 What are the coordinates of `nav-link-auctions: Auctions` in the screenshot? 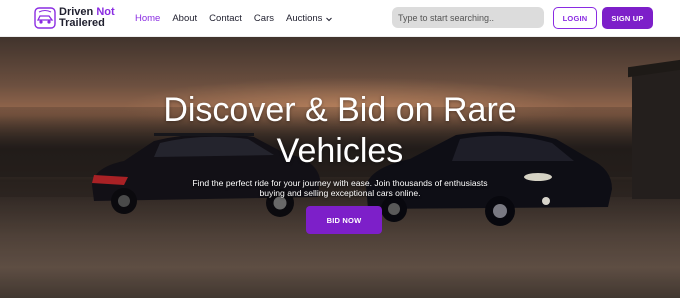 It's located at (309, 19).